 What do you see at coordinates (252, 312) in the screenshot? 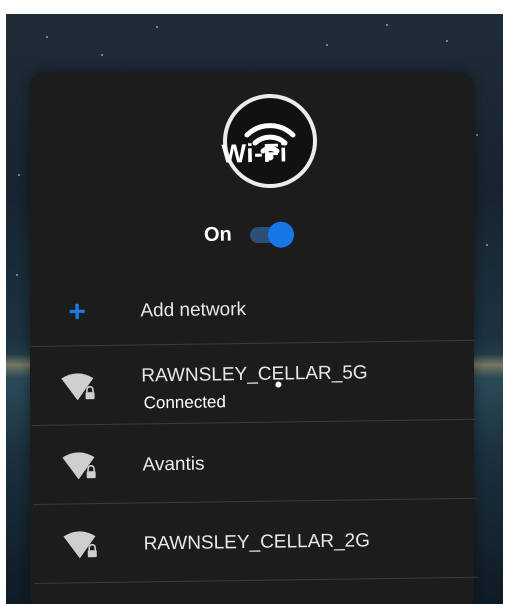
I see `add-network-button: + Add network` at bounding box center [252, 312].